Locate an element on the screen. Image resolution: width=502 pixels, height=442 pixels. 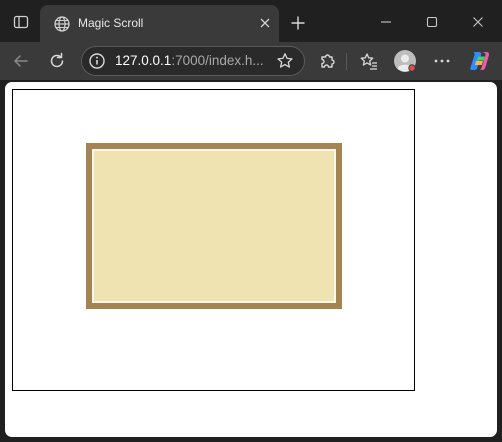
tab-actions-button is located at coordinates (21, 22).